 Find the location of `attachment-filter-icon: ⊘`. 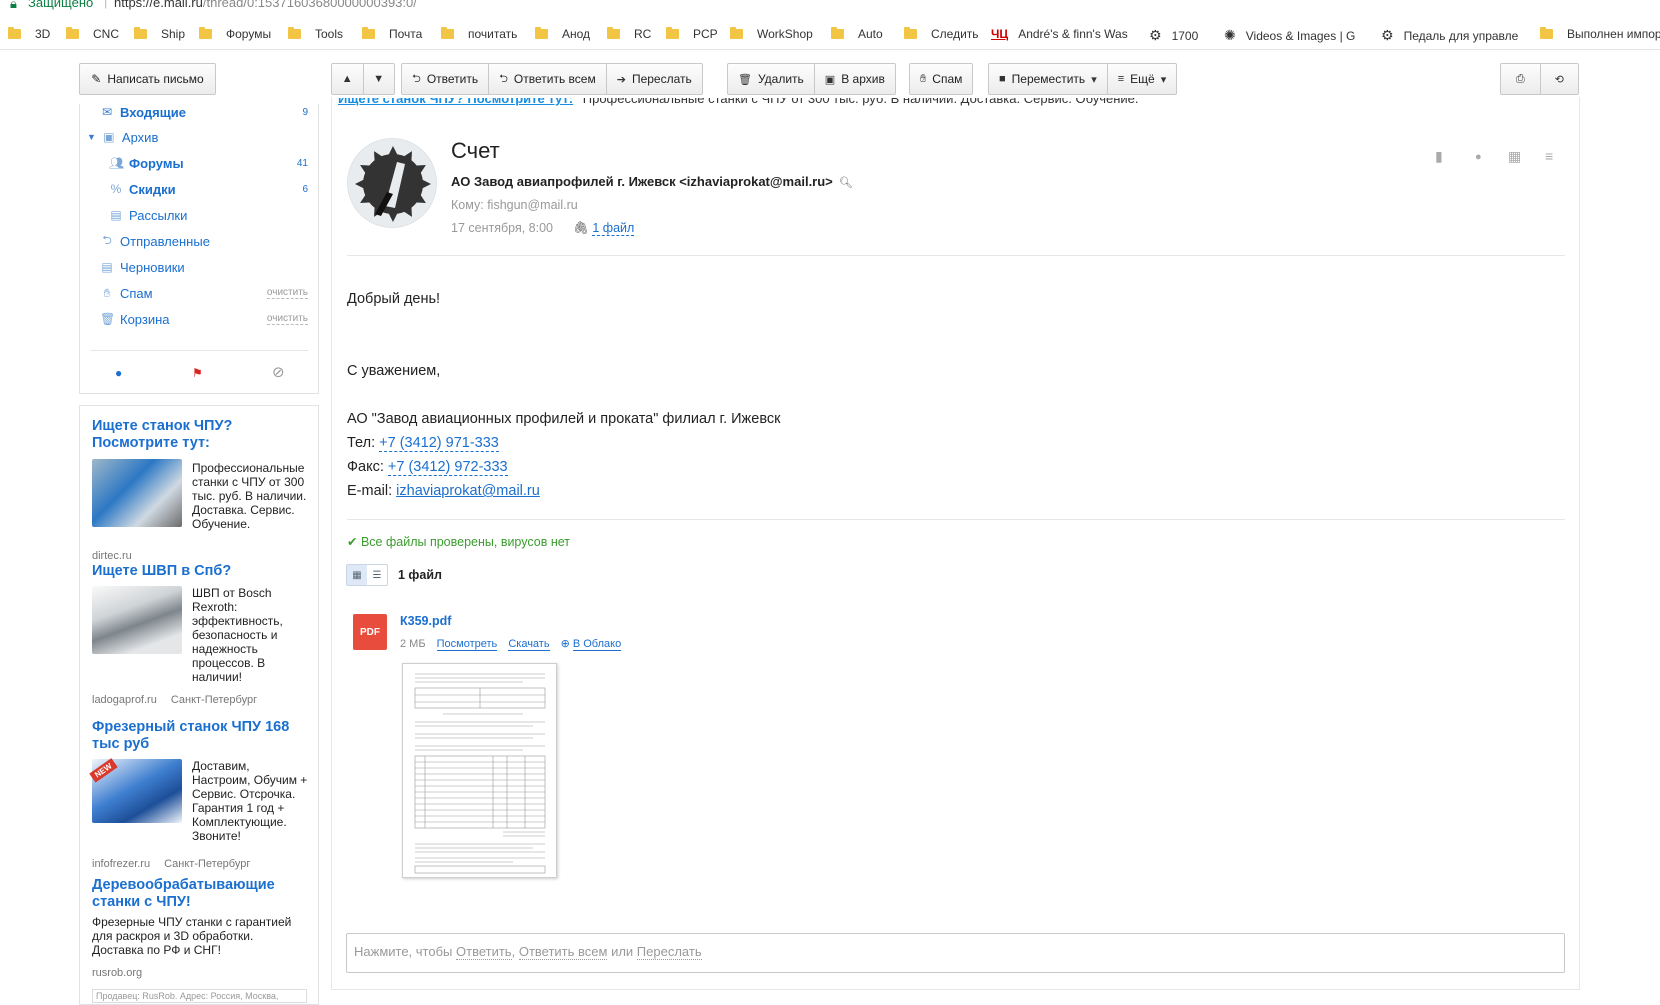

attachment-filter-icon: ⊘ is located at coordinates (278, 372).